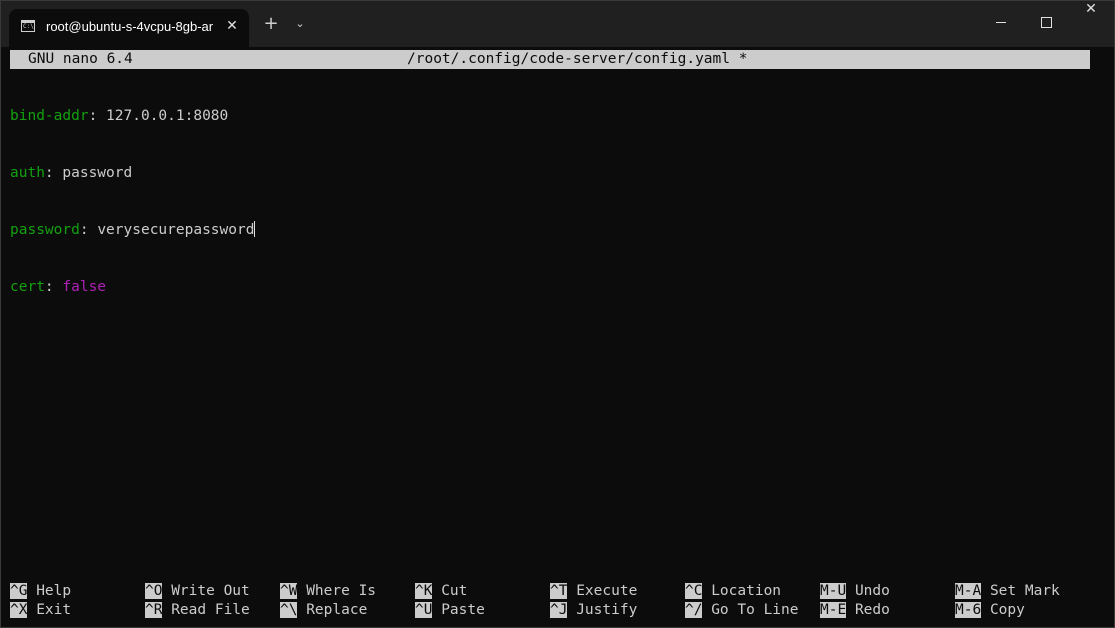  Describe the element at coordinates (176, 230) in the screenshot. I see `yaml-value: verysecurepassword` at that location.